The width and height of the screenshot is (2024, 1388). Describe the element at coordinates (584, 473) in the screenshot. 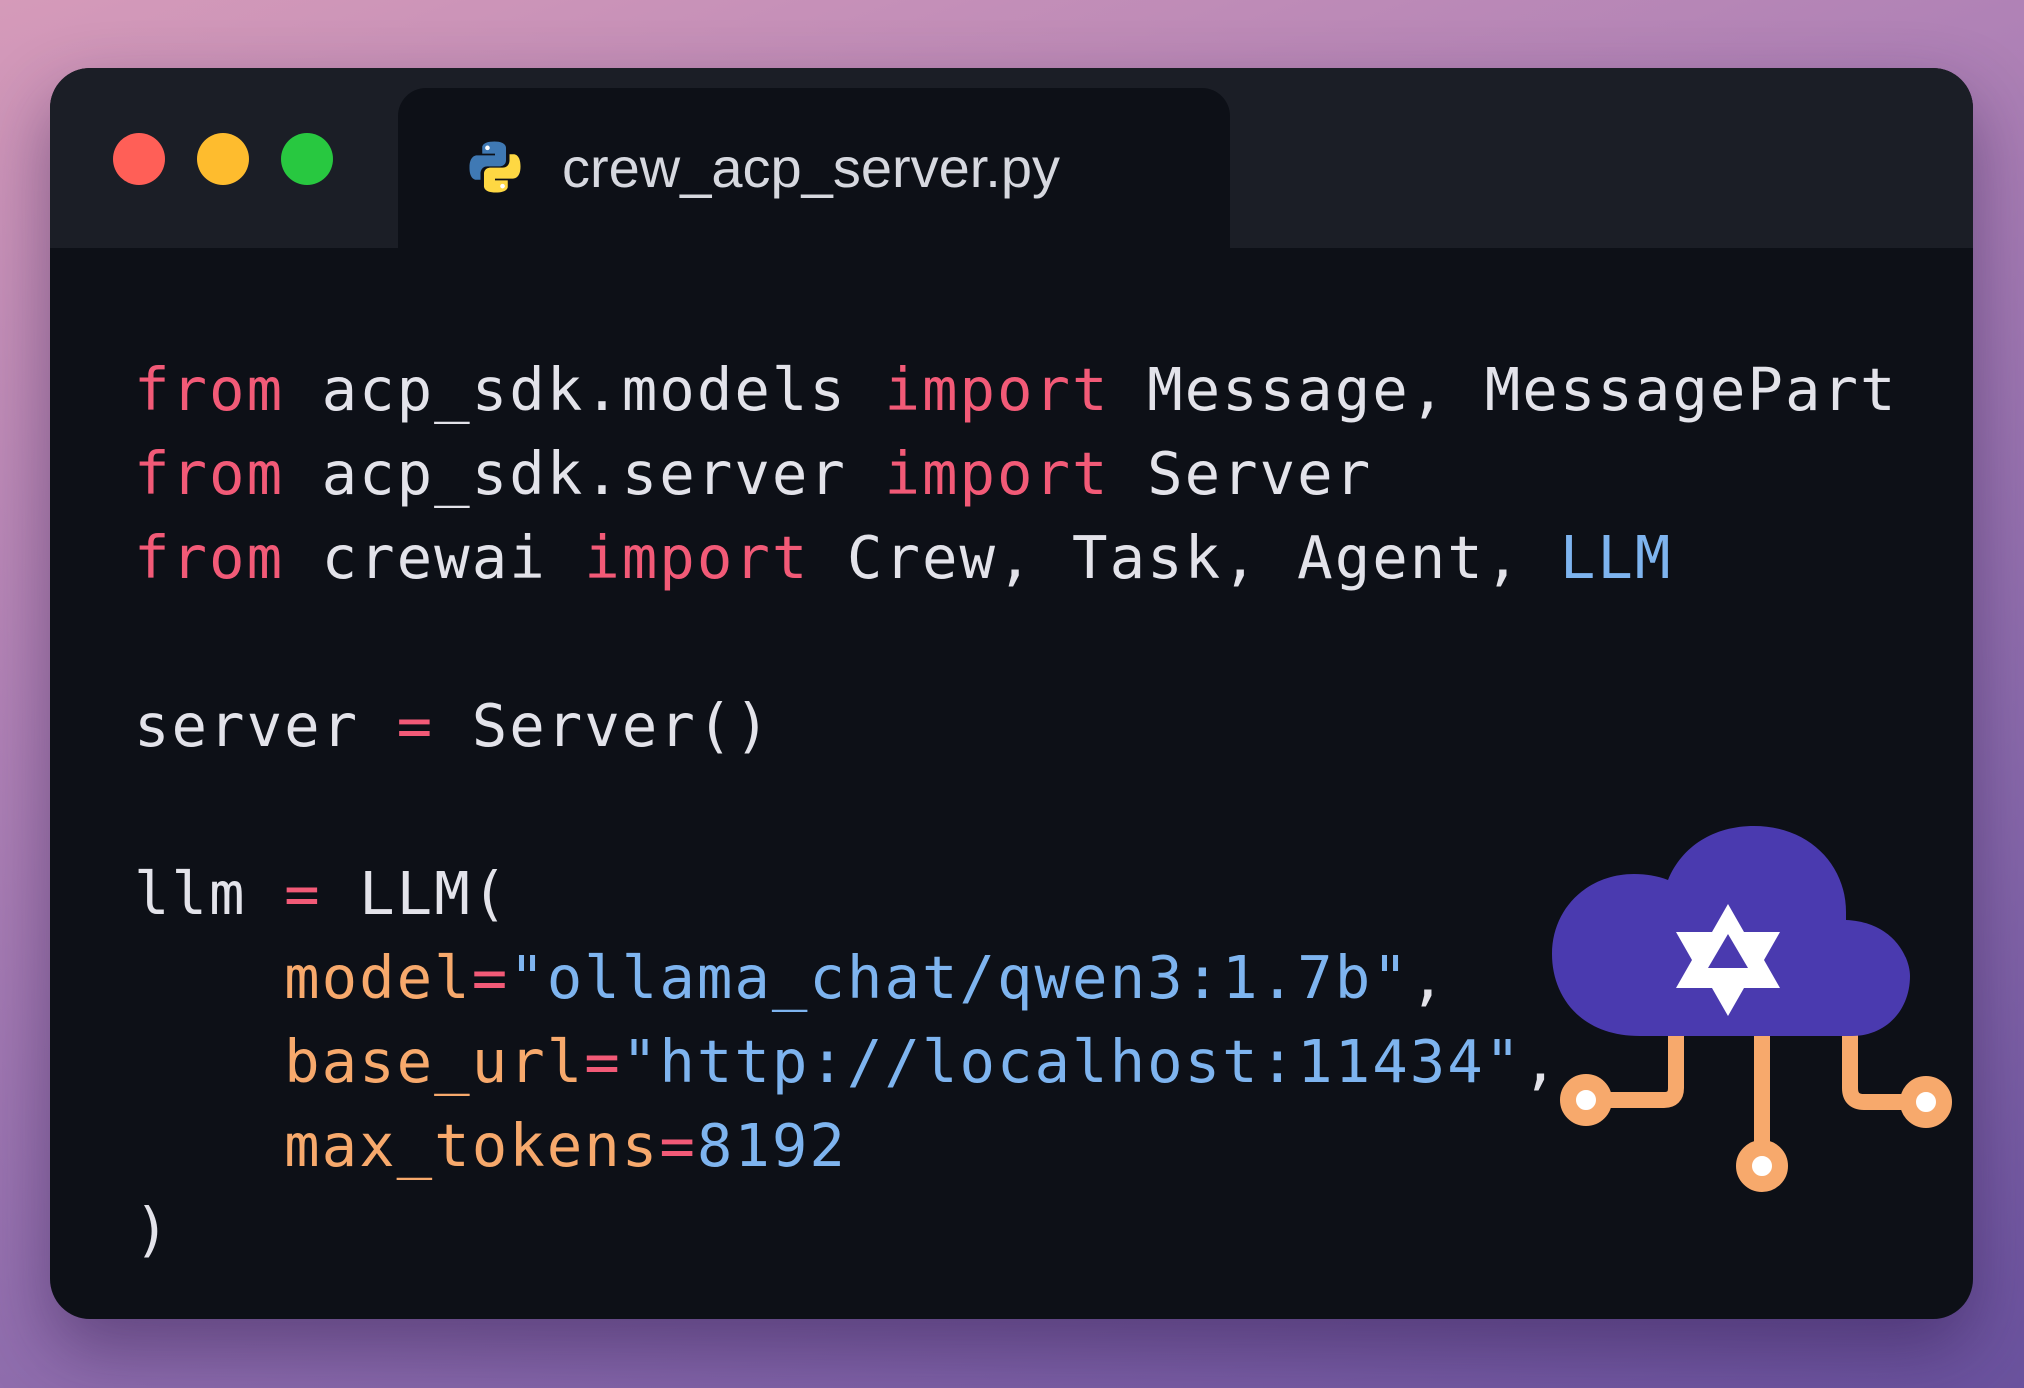

I see `code-token-txt: acp_sdk.server` at that location.